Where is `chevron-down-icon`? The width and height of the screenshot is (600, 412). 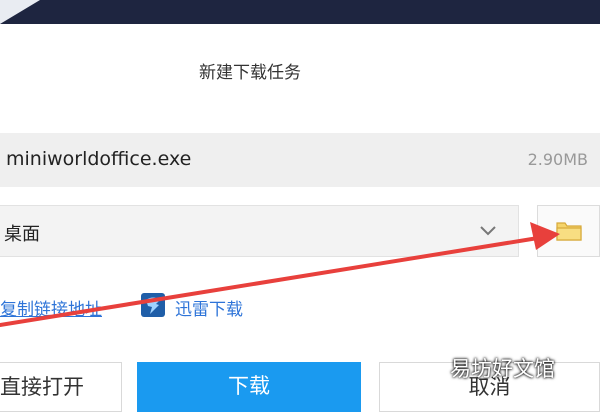
chevron-down-icon is located at coordinates (488, 230).